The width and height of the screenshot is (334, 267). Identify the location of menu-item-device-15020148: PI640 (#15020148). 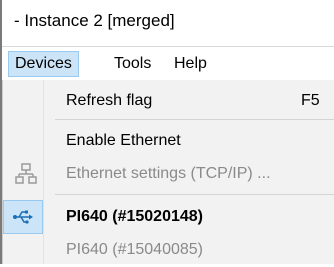
(168, 217).